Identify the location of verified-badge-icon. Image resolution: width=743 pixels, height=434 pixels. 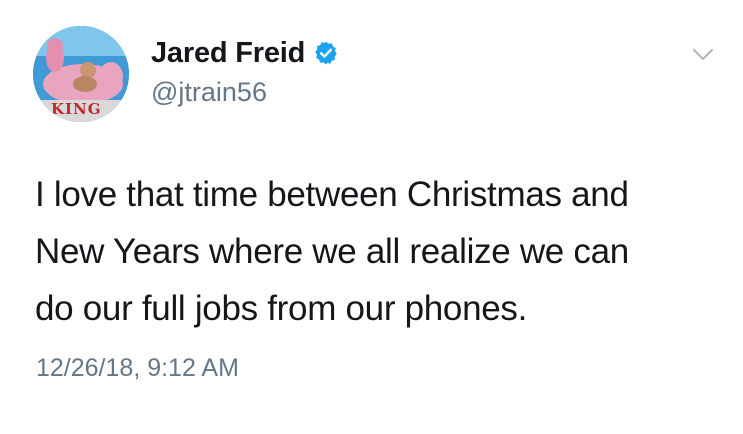
(326, 53).